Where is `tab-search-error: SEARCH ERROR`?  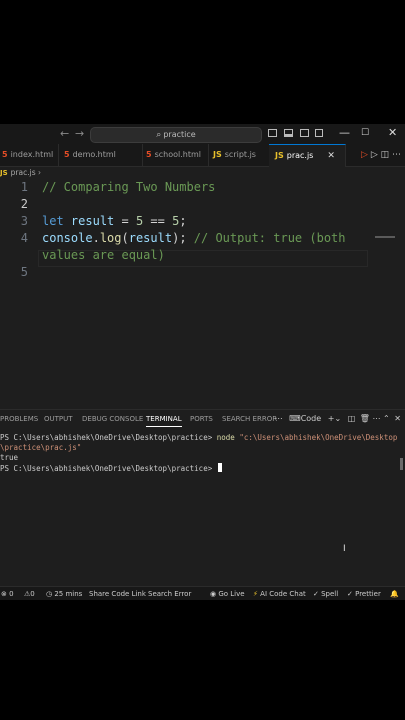 tab-search-error: SEARCH ERROR is located at coordinates (249, 419).